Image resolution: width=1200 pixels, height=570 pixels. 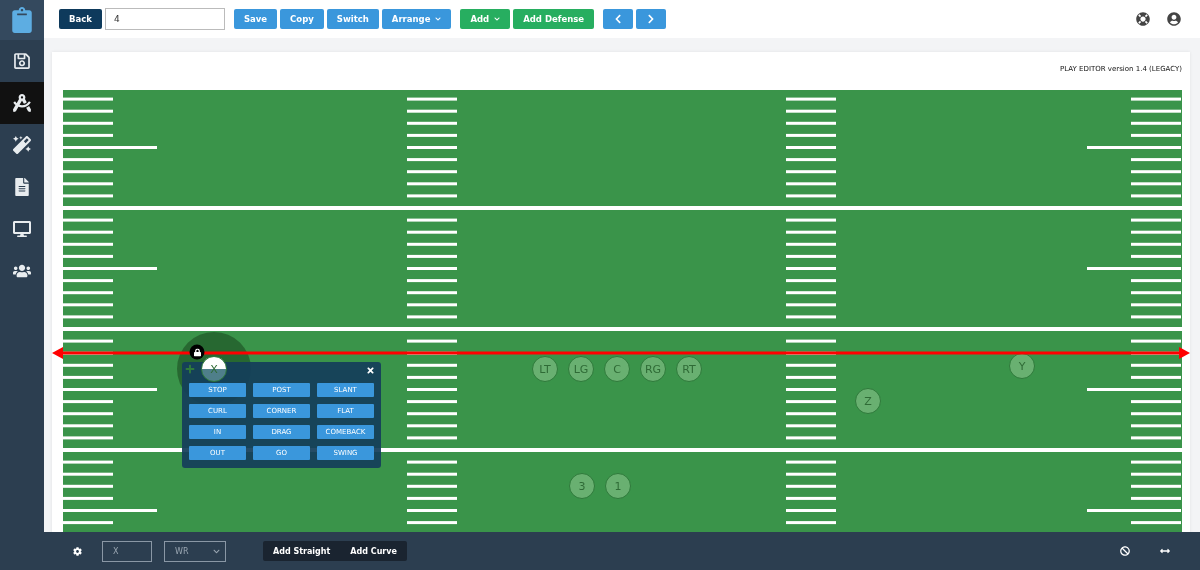 What do you see at coordinates (1143, 19) in the screenshot?
I see `help-icon` at bounding box center [1143, 19].